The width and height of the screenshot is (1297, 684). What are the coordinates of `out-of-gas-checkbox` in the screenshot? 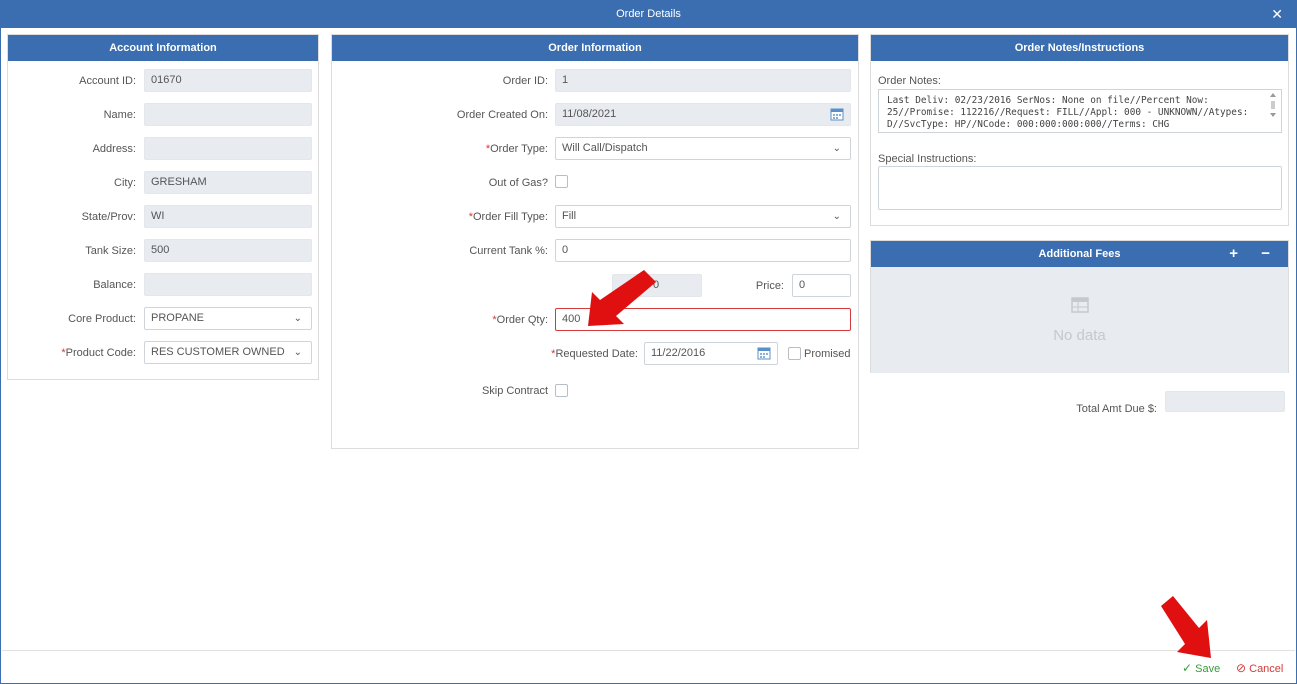 It's located at (561, 181).